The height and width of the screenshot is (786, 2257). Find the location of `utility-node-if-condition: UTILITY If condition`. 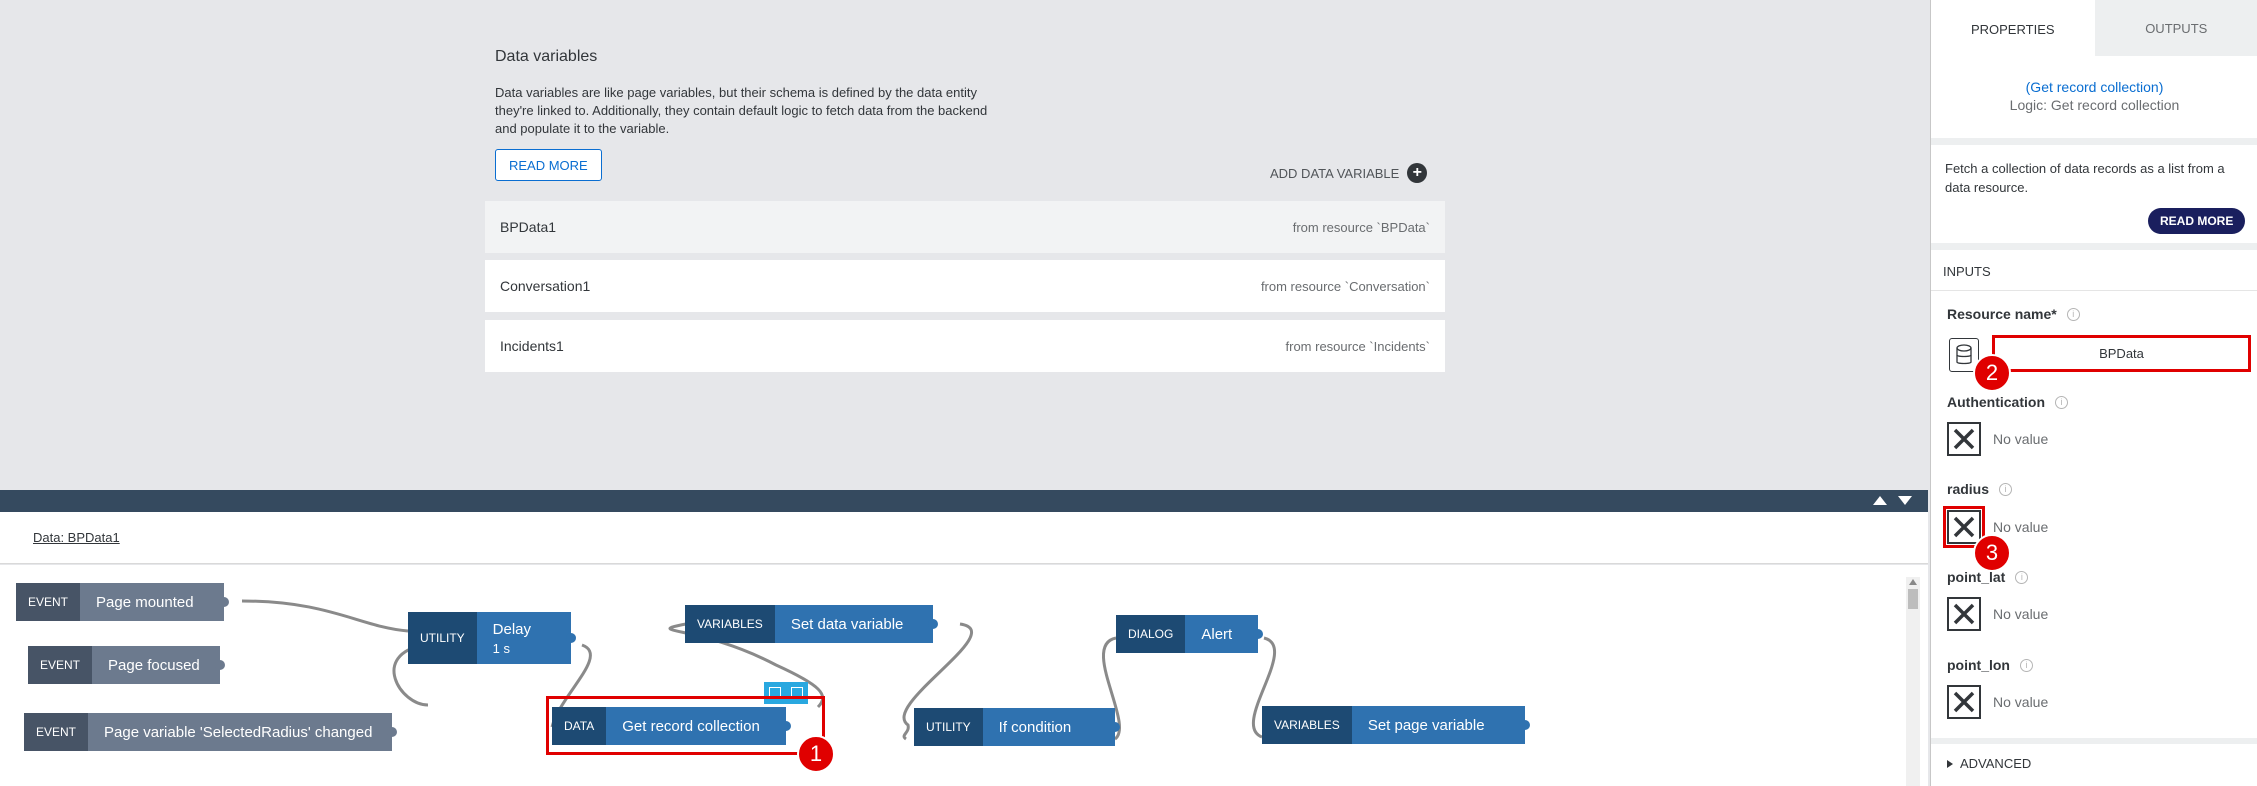

utility-node-if-condition: UTILITY If condition is located at coordinates (1017, 727).